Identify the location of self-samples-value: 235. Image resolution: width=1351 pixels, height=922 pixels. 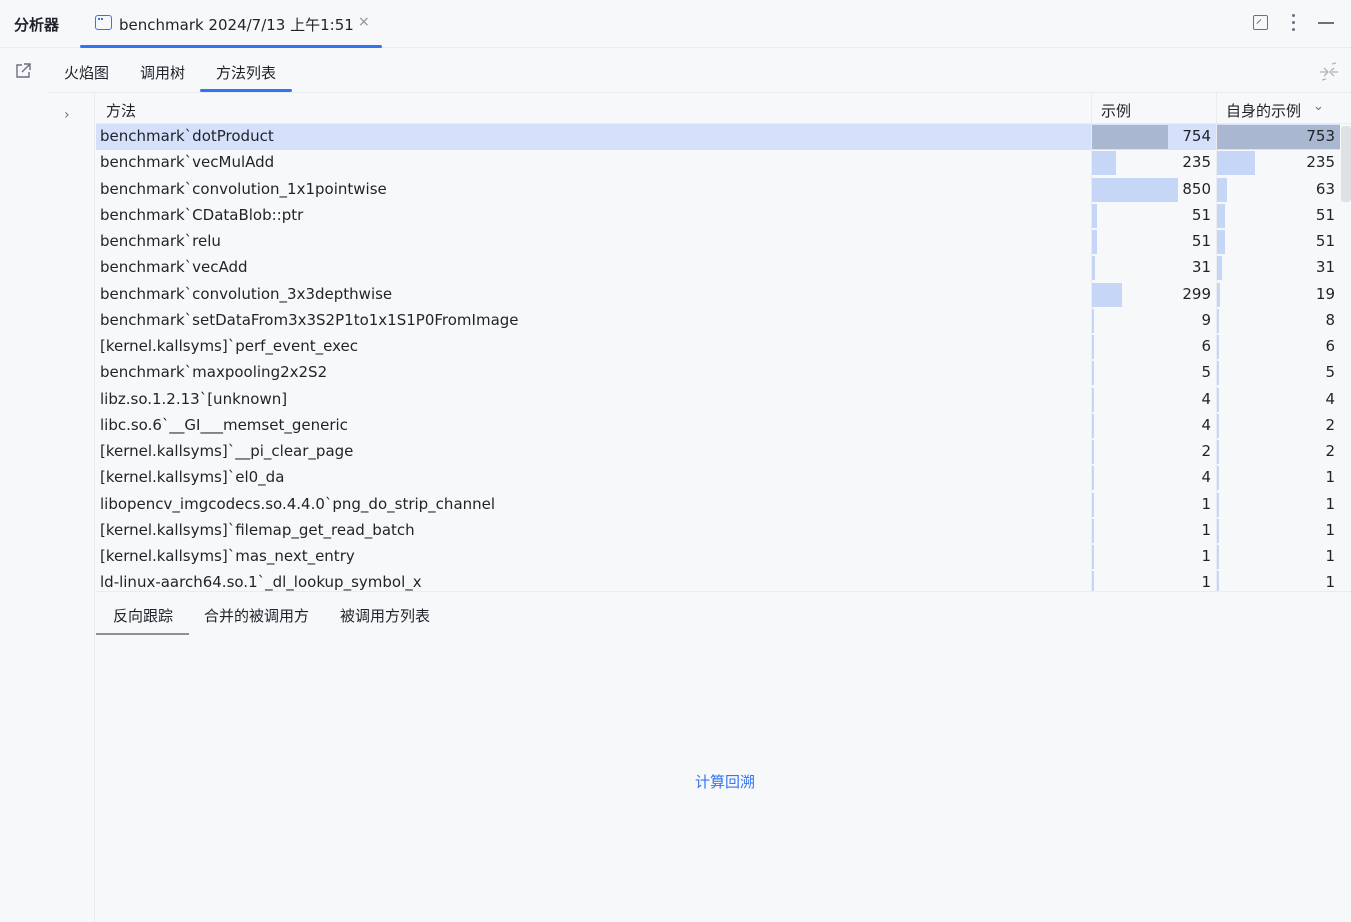
(1320, 162).